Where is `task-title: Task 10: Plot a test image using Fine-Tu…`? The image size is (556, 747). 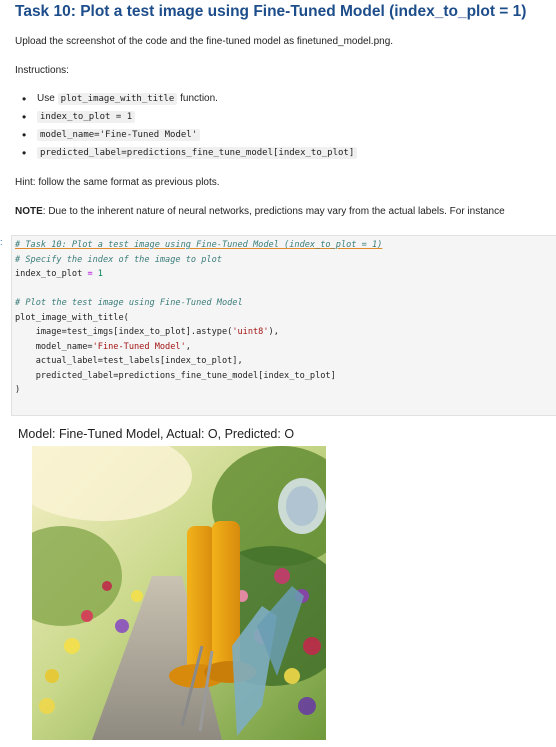 task-title: Task 10: Plot a test image using Fine-Tu… is located at coordinates (271, 11).